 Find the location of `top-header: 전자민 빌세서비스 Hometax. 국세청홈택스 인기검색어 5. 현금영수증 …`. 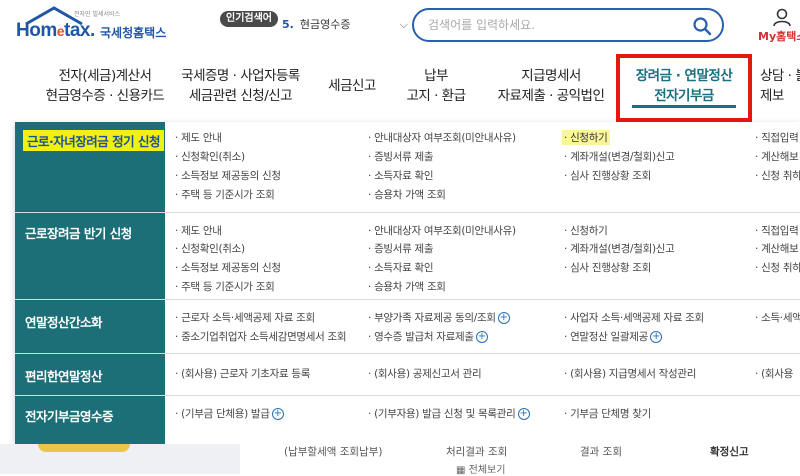

top-header: 전자민 빌세서비스 Hometax. 국세청홈택스 인기검색어 5. 현금영수증 … is located at coordinates (400, 26).